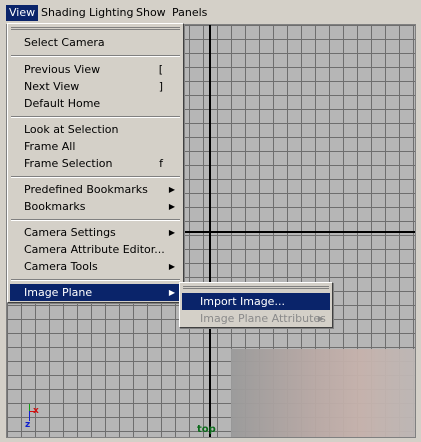  Describe the element at coordinates (95, 86) in the screenshot. I see `menu-item-next-view: Next View]` at that location.